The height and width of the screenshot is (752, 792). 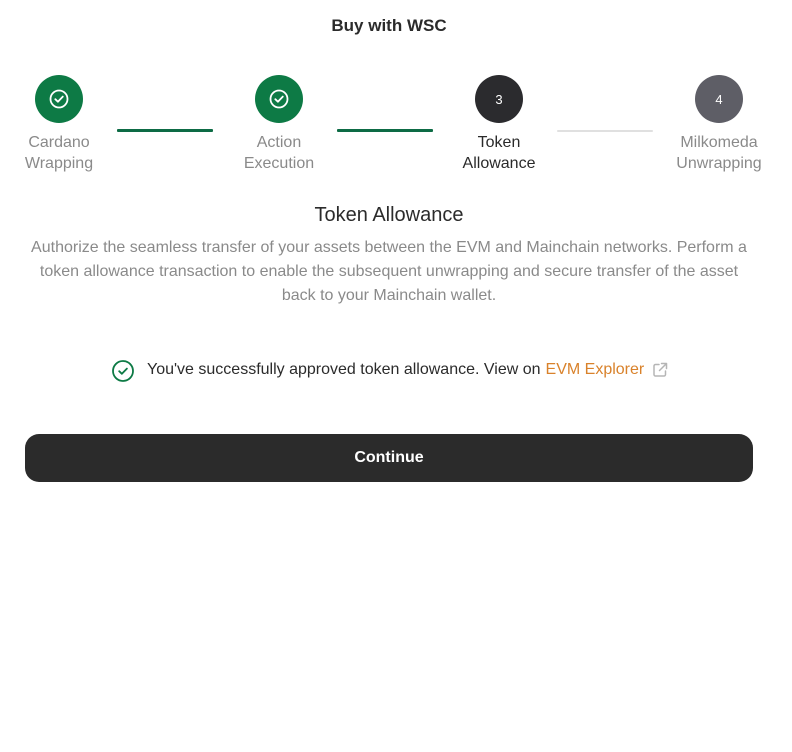 What do you see at coordinates (595, 370) in the screenshot?
I see `evm-explorer-link: EVM Explorer` at bounding box center [595, 370].